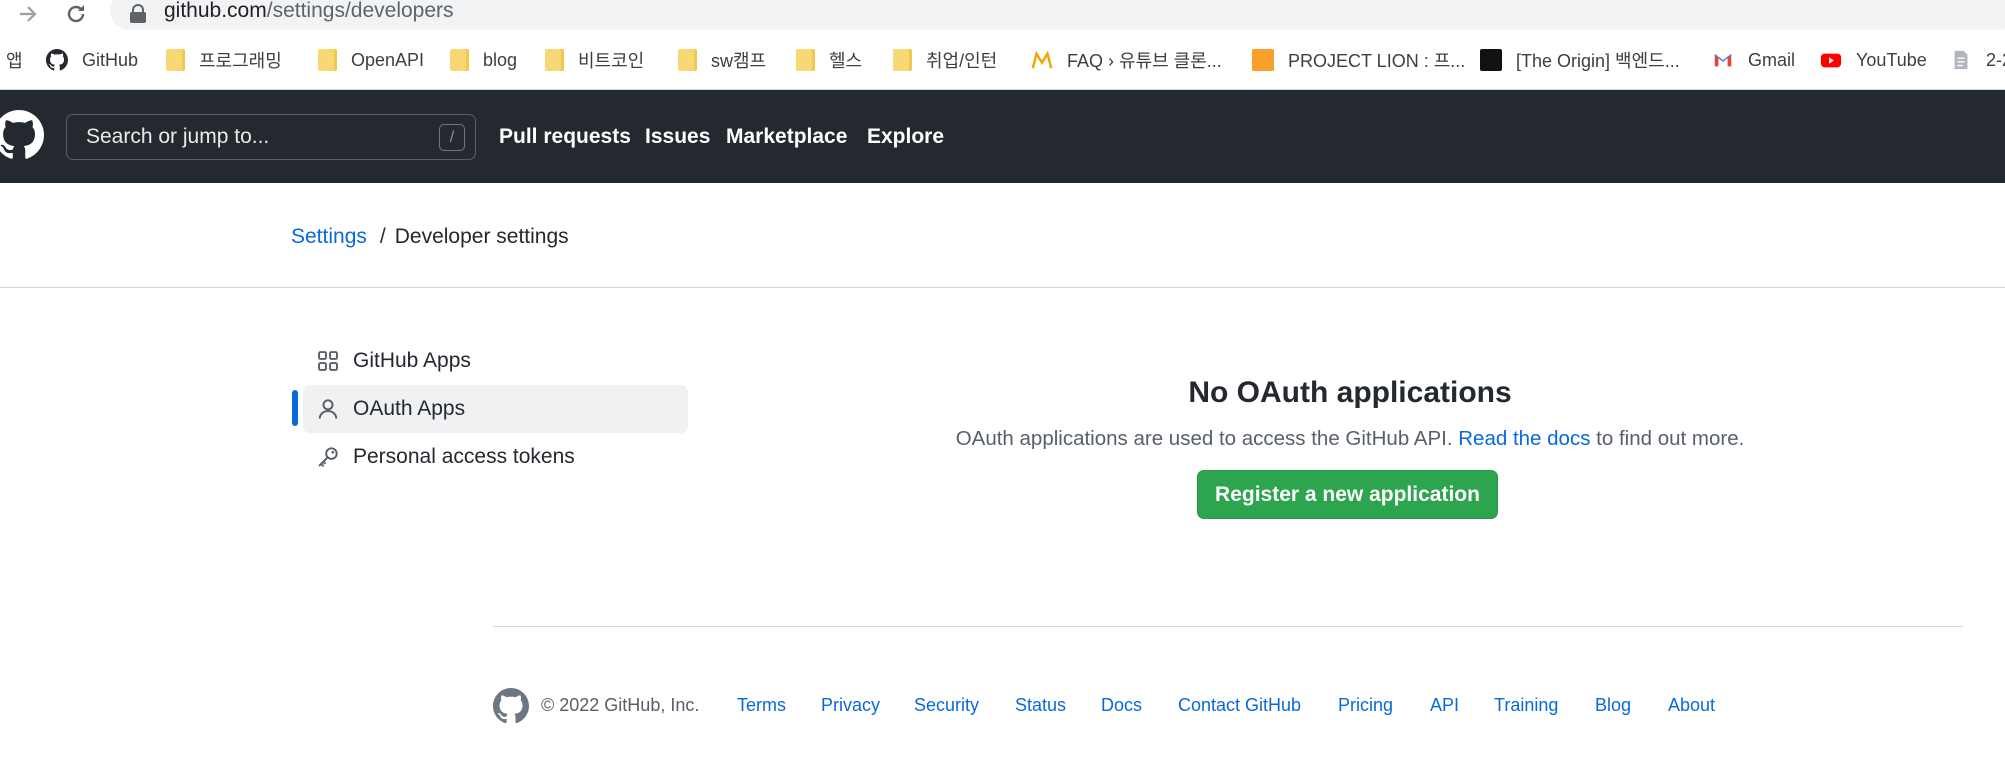 The width and height of the screenshot is (2005, 776). What do you see at coordinates (1239, 705) in the screenshot?
I see `footer-link-contact-github: Contact GitHub` at bounding box center [1239, 705].